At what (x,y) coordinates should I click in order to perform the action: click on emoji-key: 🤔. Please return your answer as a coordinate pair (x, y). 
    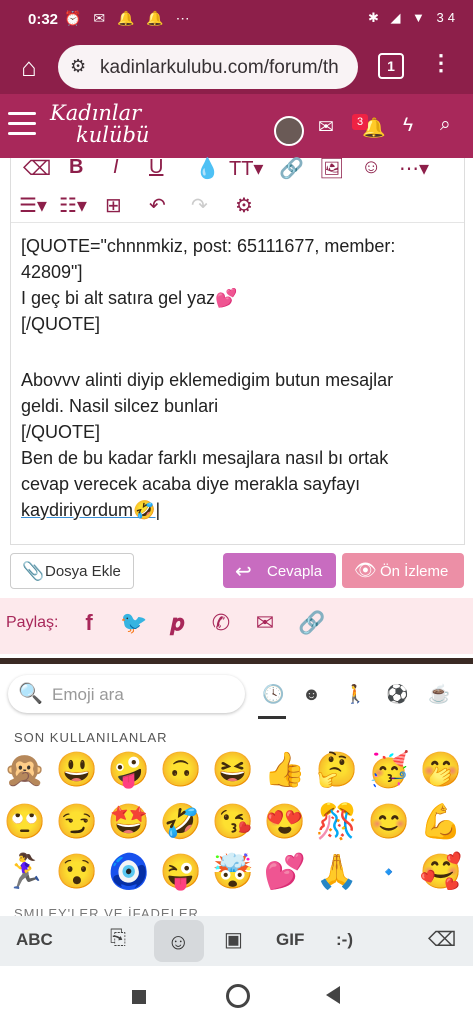
    Looking at the image, I should click on (337, 770).